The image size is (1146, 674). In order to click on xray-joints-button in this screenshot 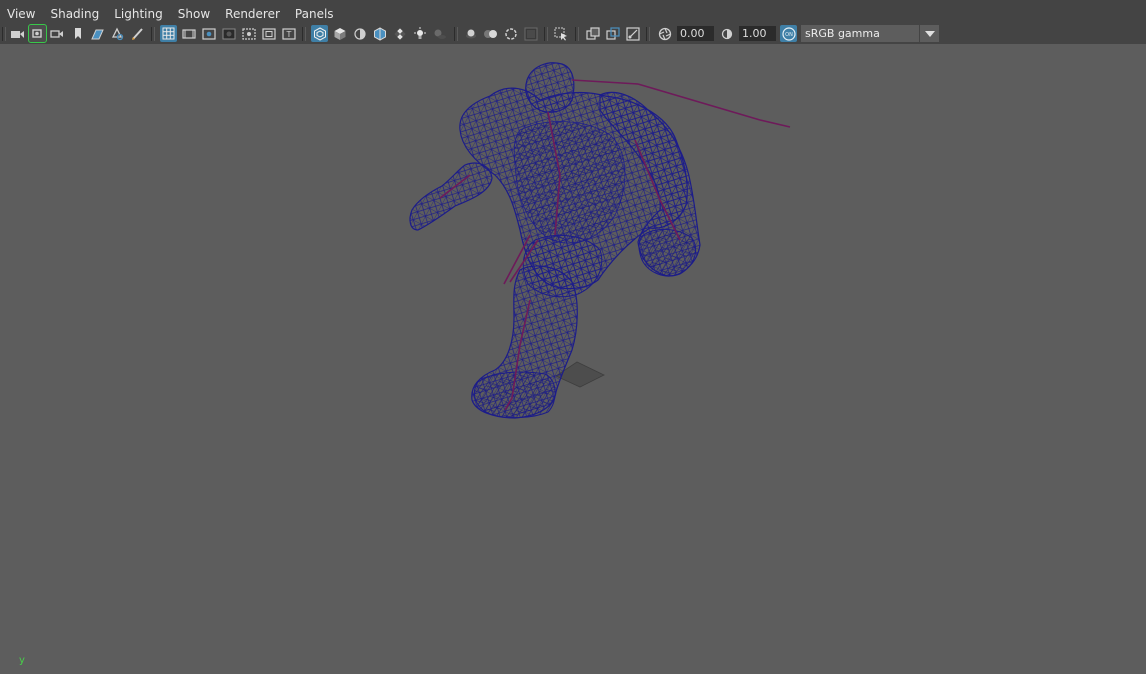, I will do `click(632, 33)`.